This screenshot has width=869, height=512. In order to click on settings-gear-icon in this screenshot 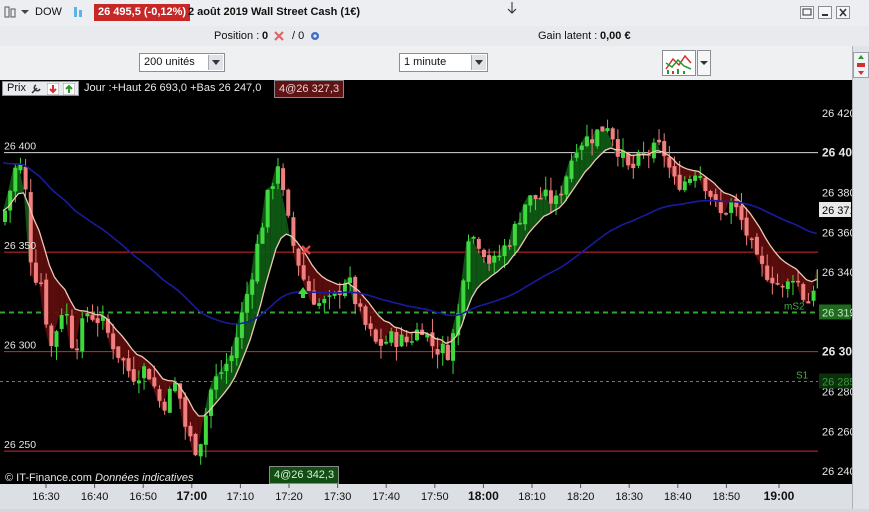, I will do `click(314, 35)`.